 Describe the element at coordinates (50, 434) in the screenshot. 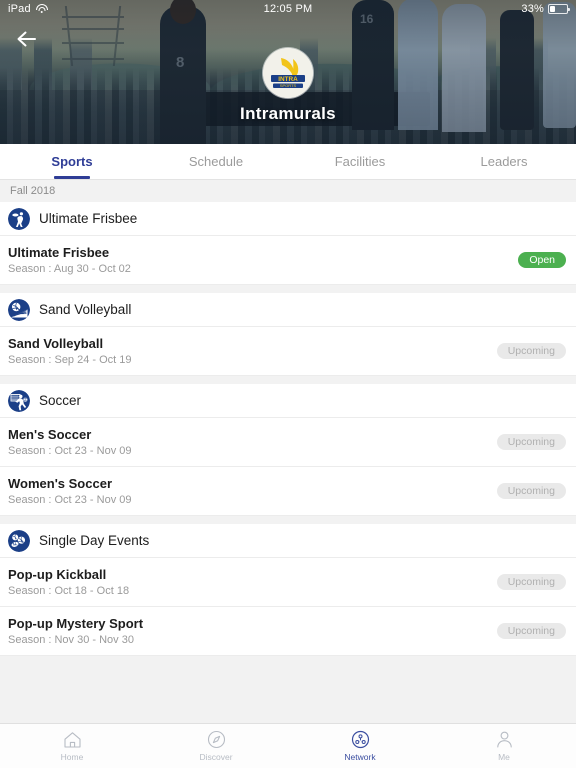

I see `row-title: Men's Soccer` at that location.